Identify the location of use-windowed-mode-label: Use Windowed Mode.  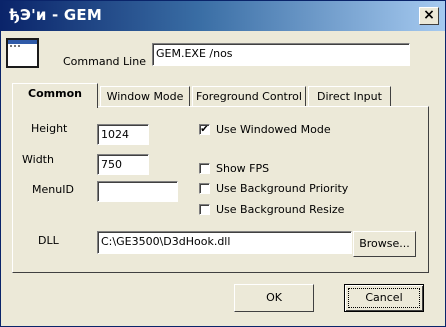
(273, 129).